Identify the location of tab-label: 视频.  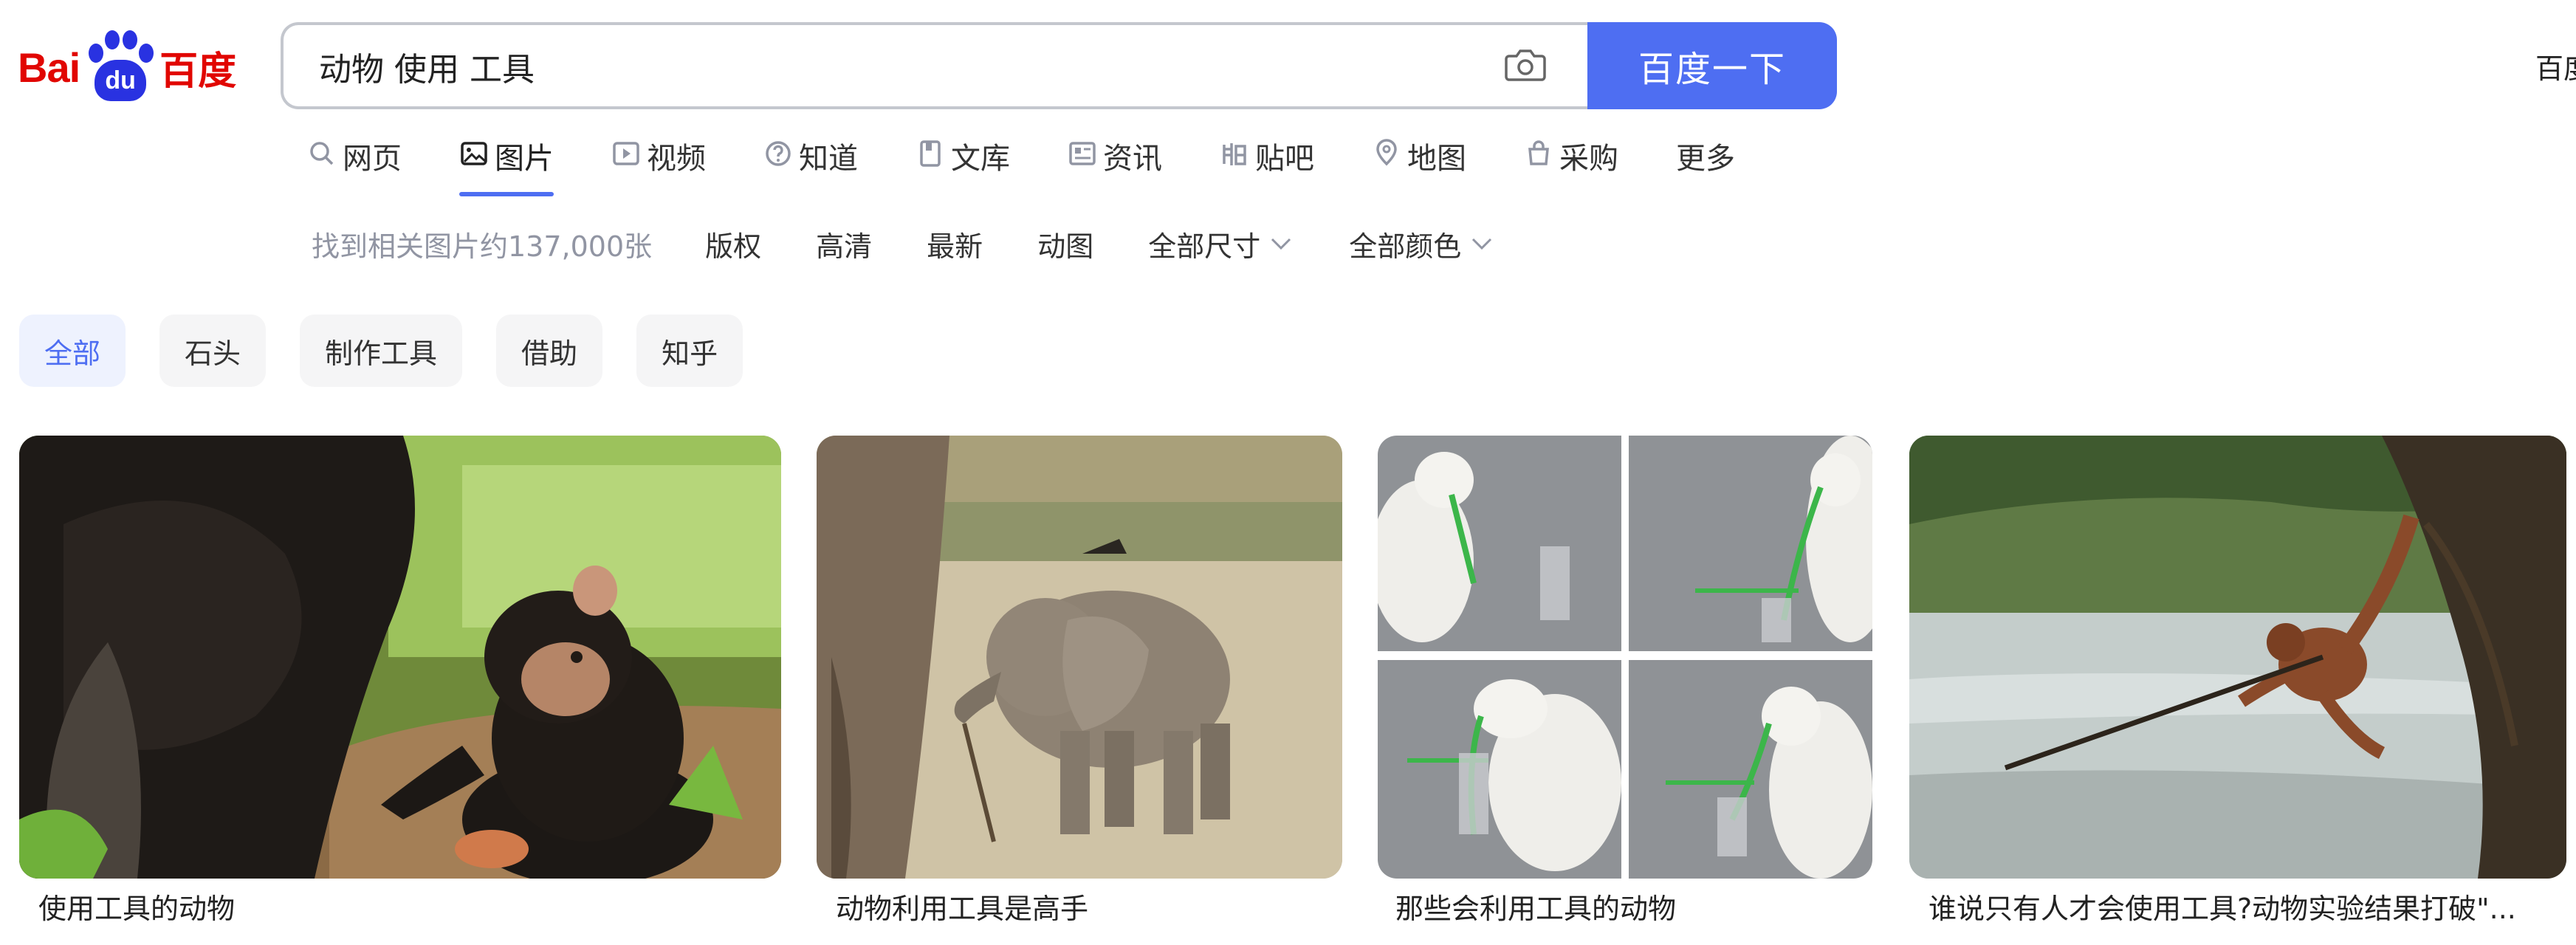
(676, 159).